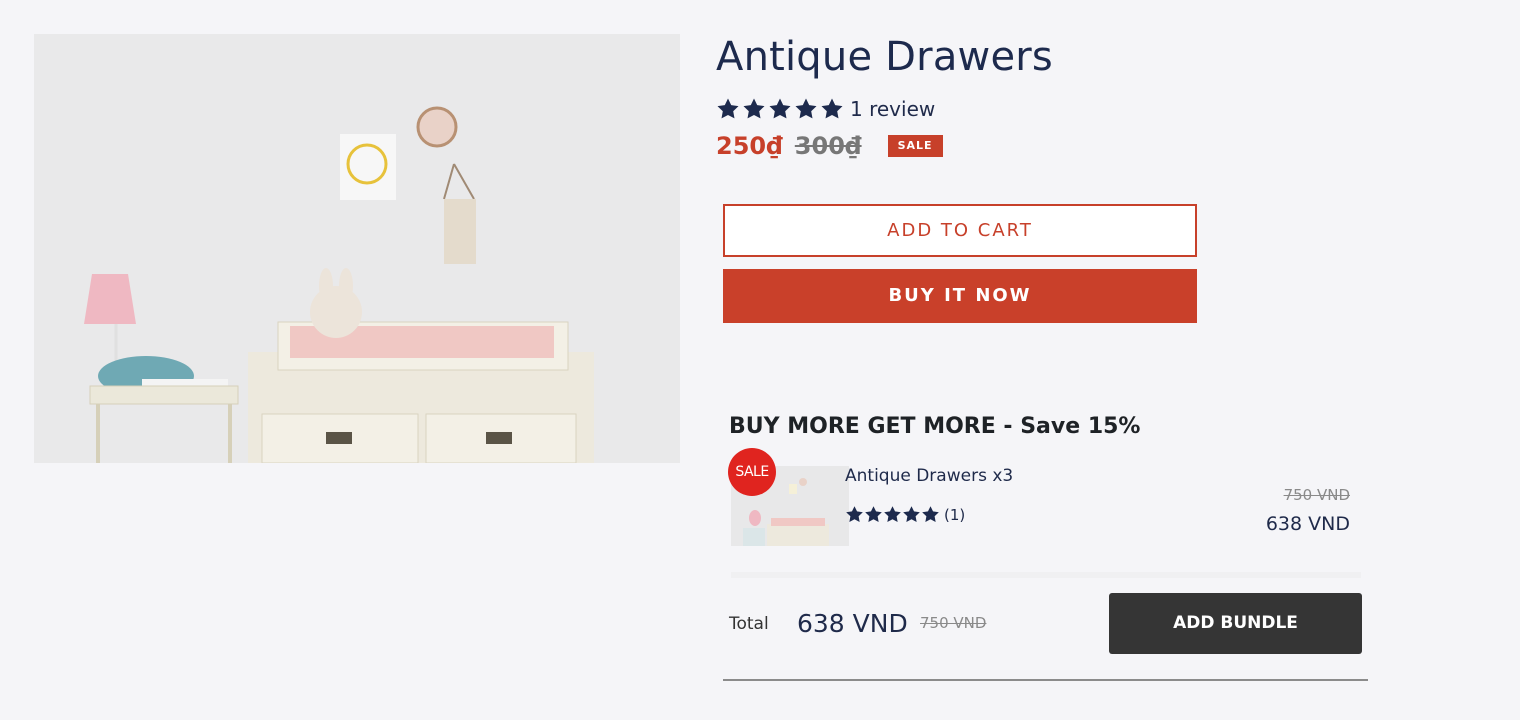 The width and height of the screenshot is (1520, 720). What do you see at coordinates (892, 109) in the screenshot?
I see `review-count-link: 1 review` at bounding box center [892, 109].